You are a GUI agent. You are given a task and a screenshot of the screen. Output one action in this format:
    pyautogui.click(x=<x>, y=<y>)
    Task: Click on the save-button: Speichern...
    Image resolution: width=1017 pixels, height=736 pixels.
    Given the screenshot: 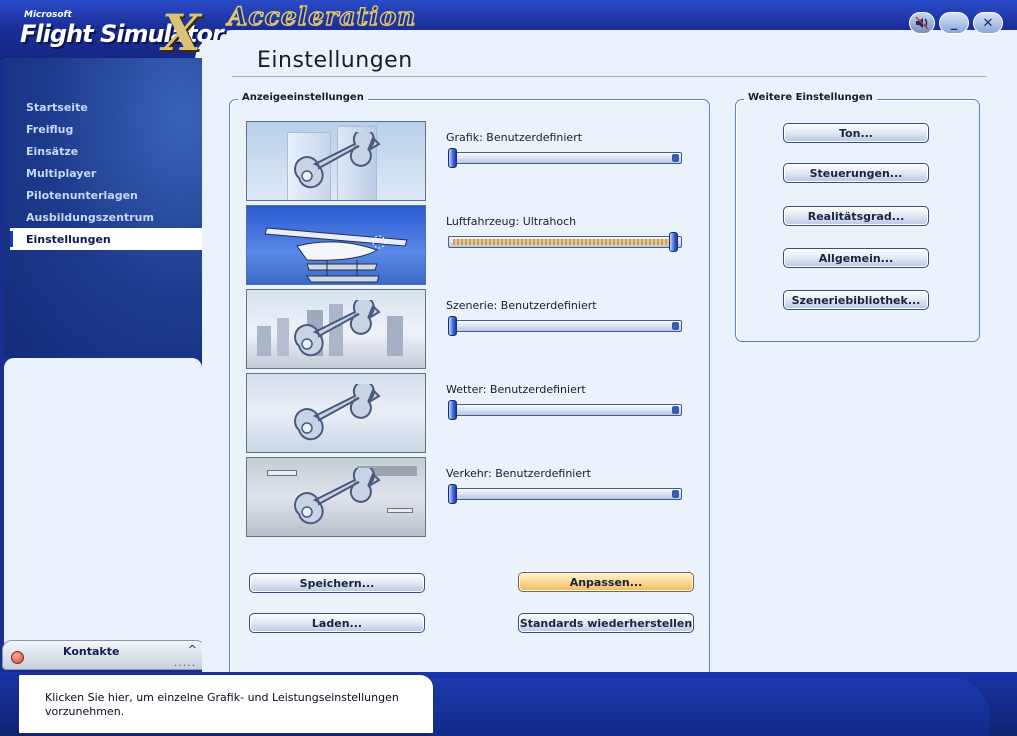 What is the action you would take?
    pyautogui.click(x=337, y=583)
    